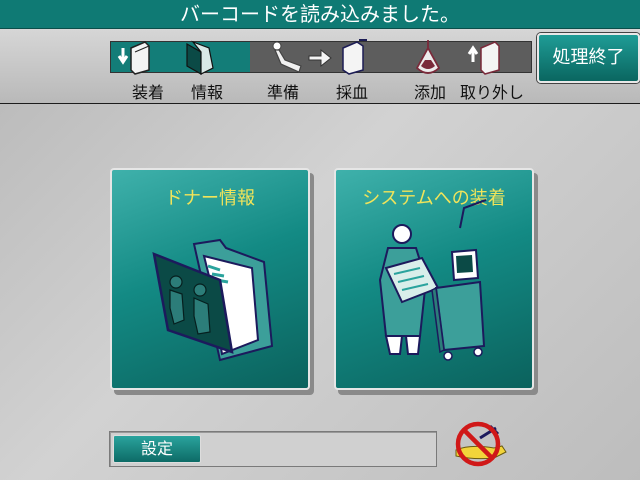  I want to click on add-step-icon, so click(428, 57).